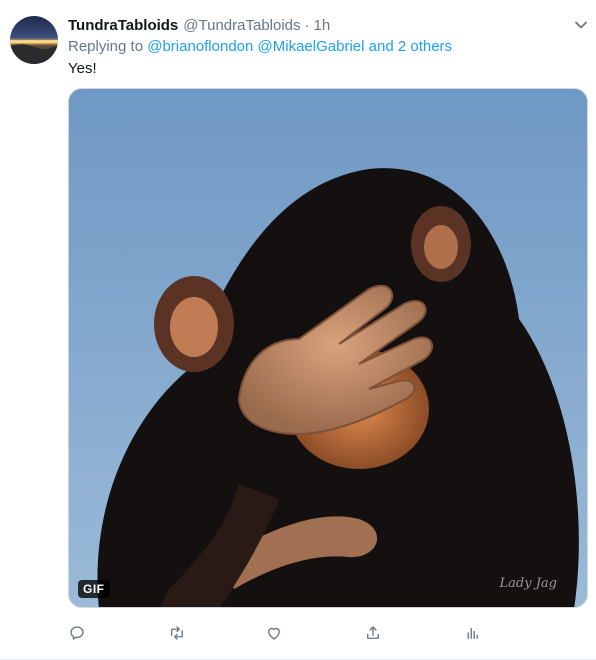 The width and height of the screenshot is (596, 660). Describe the element at coordinates (34, 40) in the screenshot. I see `avatar` at that location.